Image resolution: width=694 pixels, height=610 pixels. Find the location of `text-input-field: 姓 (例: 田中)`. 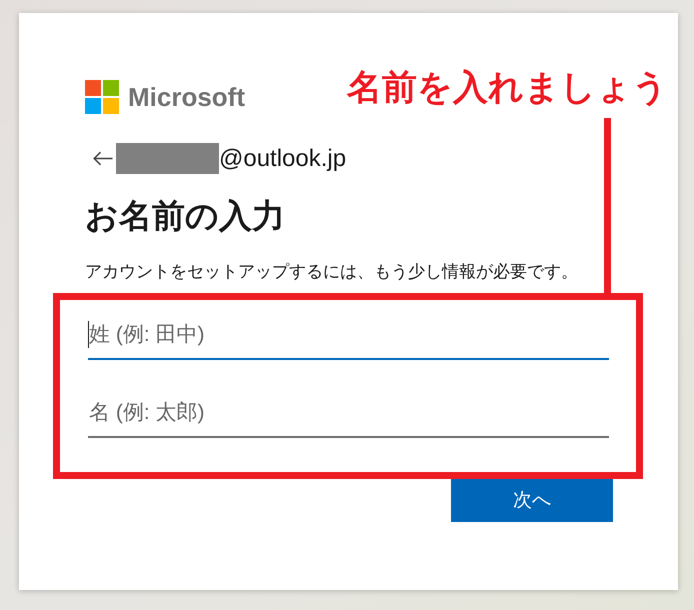

text-input-field: 姓 (例: 田中) is located at coordinates (348, 335).